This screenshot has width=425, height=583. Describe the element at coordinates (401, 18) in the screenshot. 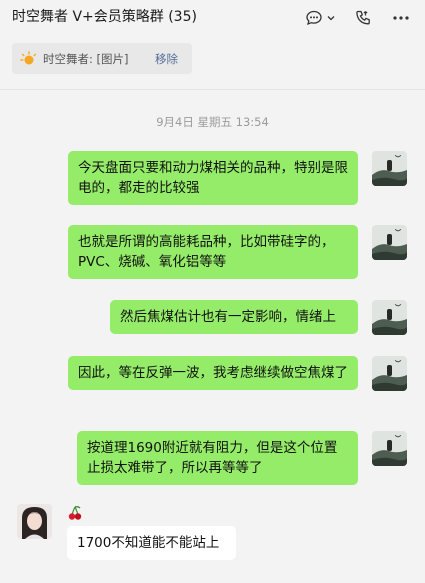

I see `more-icon` at that location.